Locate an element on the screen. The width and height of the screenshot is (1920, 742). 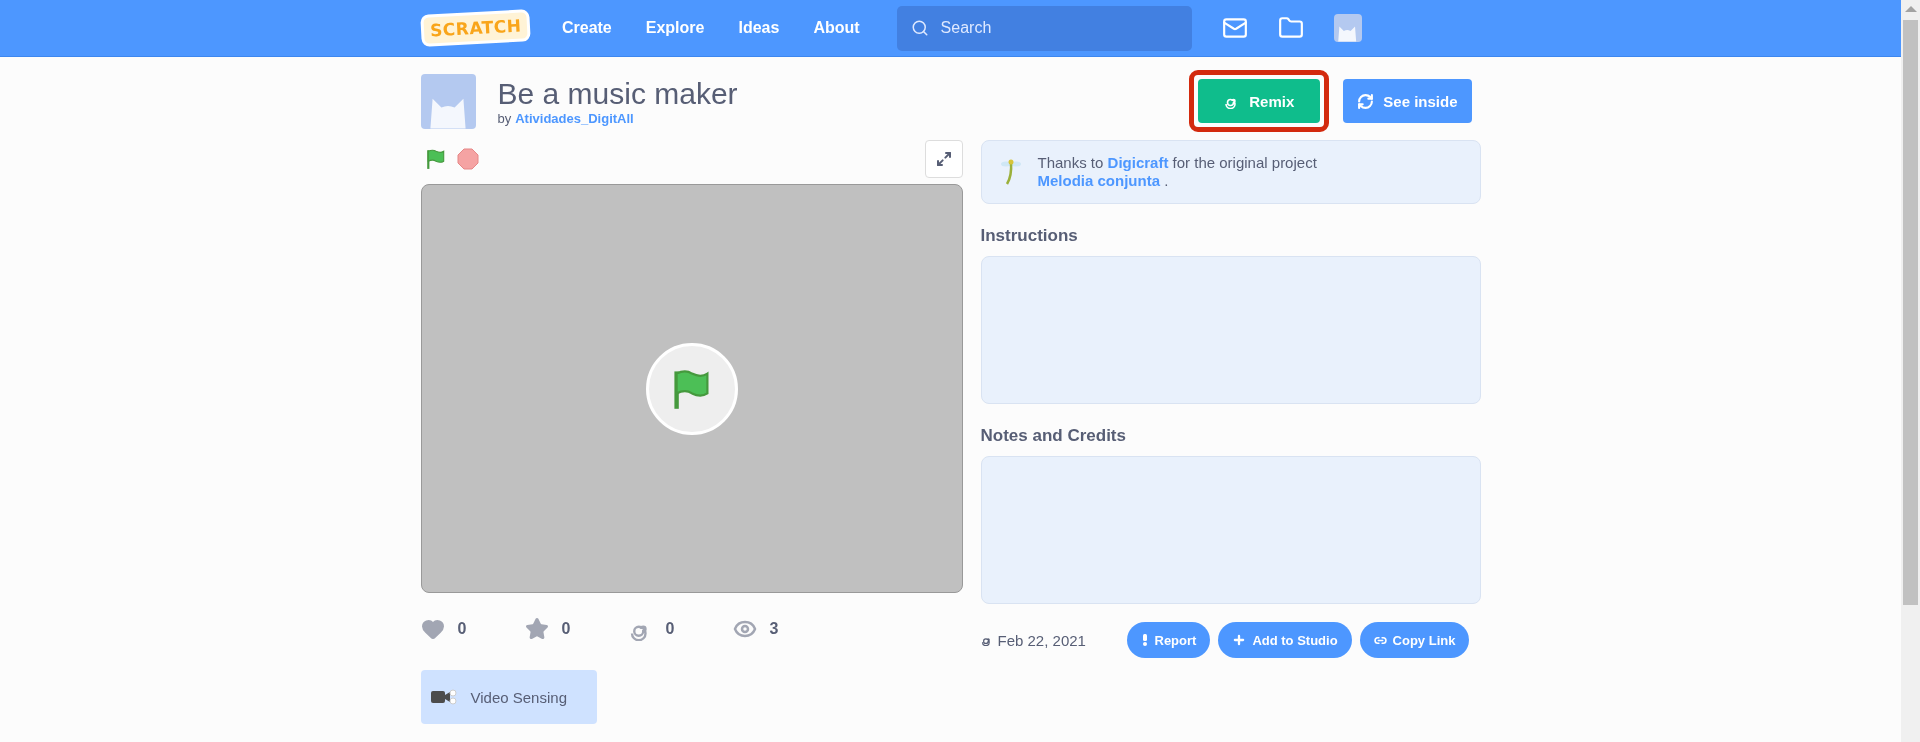
credit-text: Thanks to Digicraft for the original project Melodia conjunta . is located at coordinates (1177, 172).